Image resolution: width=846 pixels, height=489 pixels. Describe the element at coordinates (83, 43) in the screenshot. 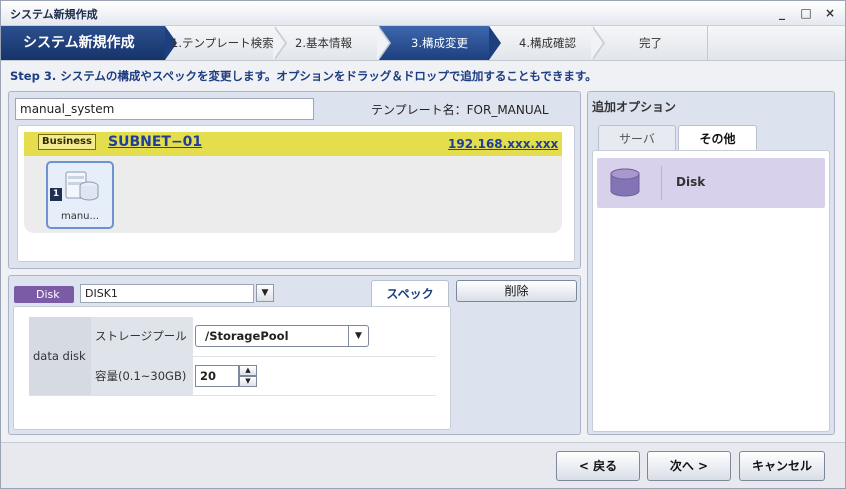

I see `wizard-title: システム新規作成` at that location.